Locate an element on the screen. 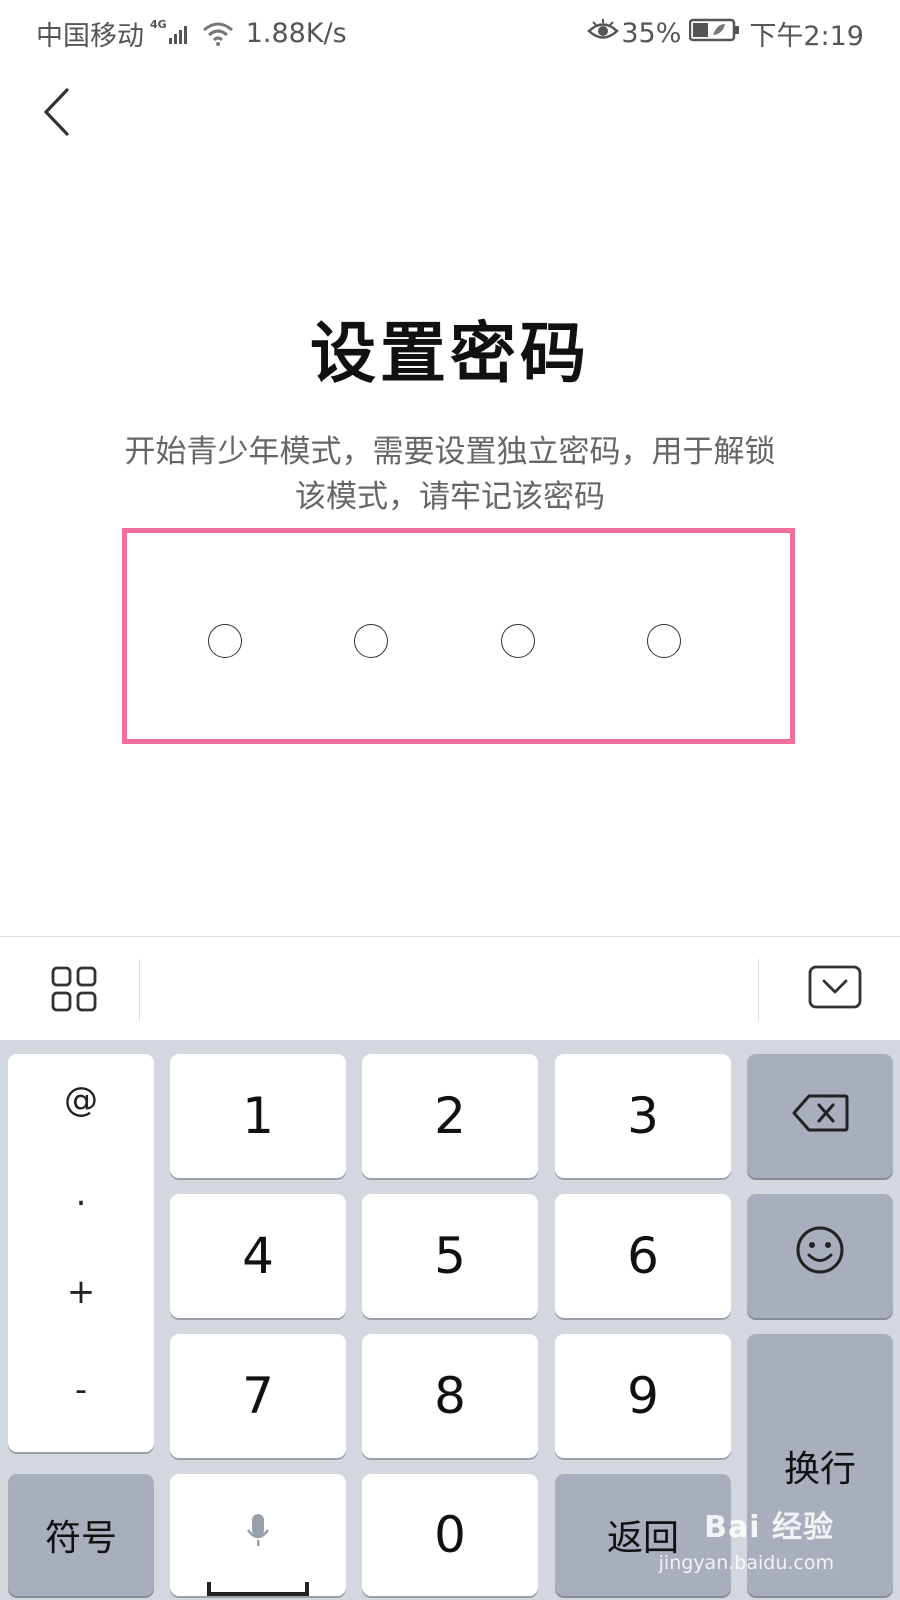 This screenshot has width=900, height=1600. pin-input is located at coordinates (458, 636).